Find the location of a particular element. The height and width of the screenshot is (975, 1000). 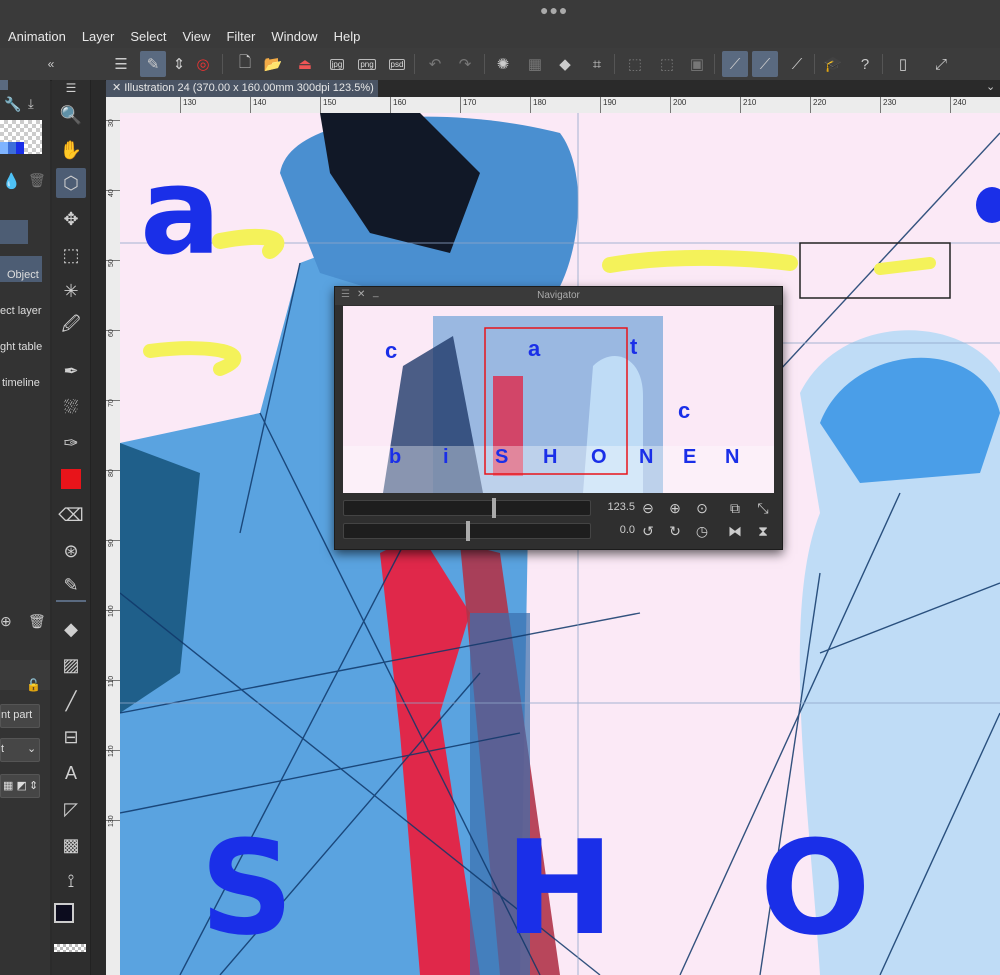

line-icon: ╱ is located at coordinates (71, 701).